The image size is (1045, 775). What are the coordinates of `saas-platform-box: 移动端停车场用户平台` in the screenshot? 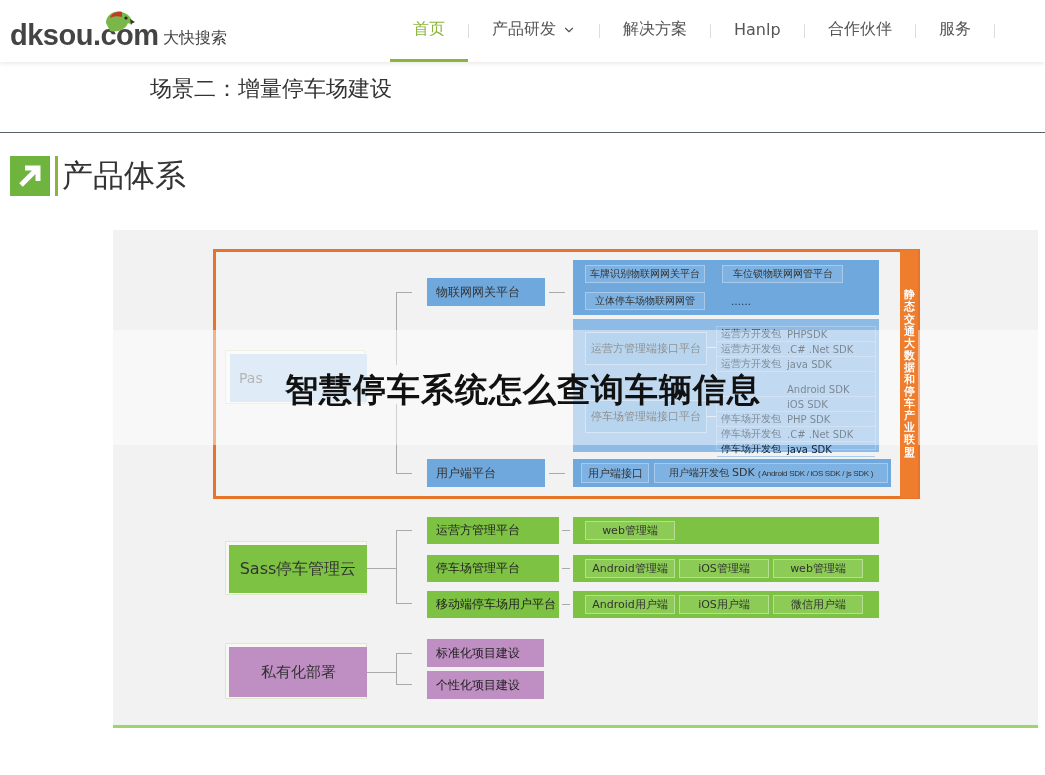 It's located at (493, 604).